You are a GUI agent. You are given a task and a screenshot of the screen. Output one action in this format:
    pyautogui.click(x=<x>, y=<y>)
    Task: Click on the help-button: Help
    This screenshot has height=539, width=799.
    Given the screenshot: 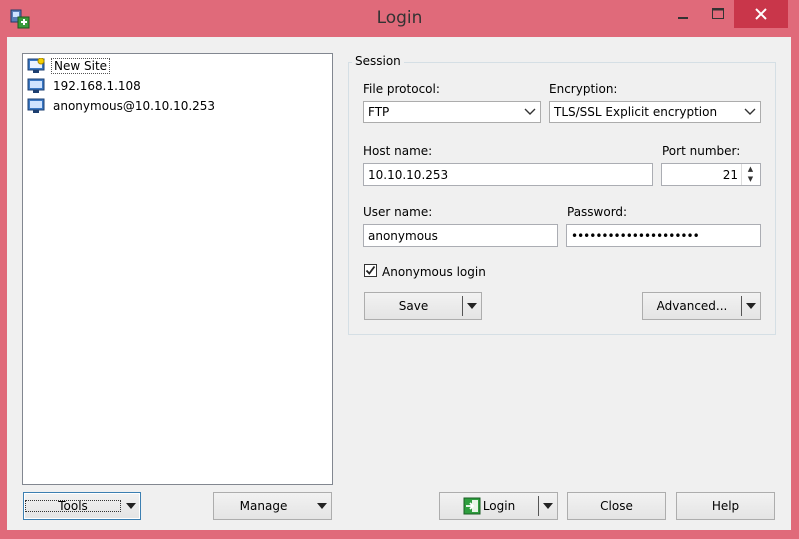 What is the action you would take?
    pyautogui.click(x=725, y=506)
    